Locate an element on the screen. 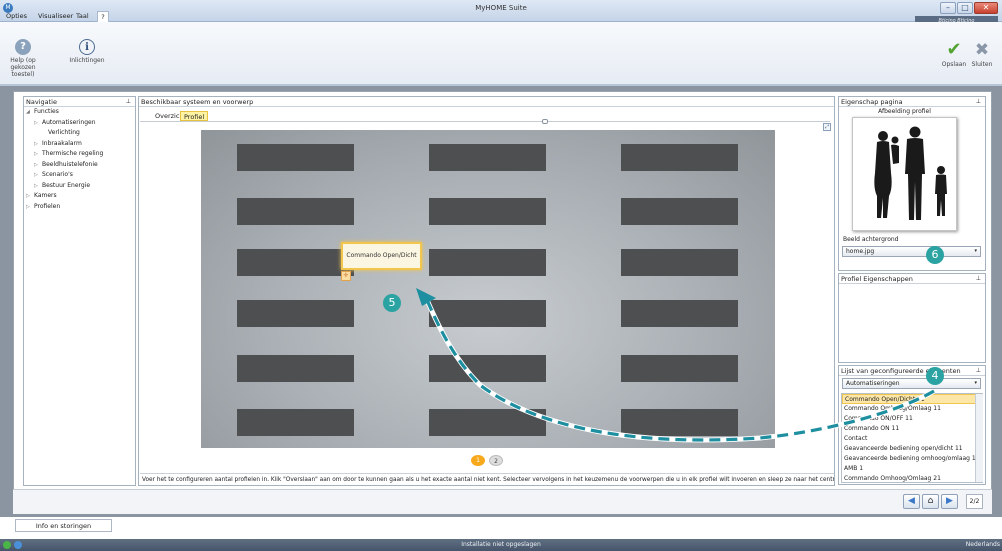  language-indicator: Nederlands is located at coordinates (975, 545).